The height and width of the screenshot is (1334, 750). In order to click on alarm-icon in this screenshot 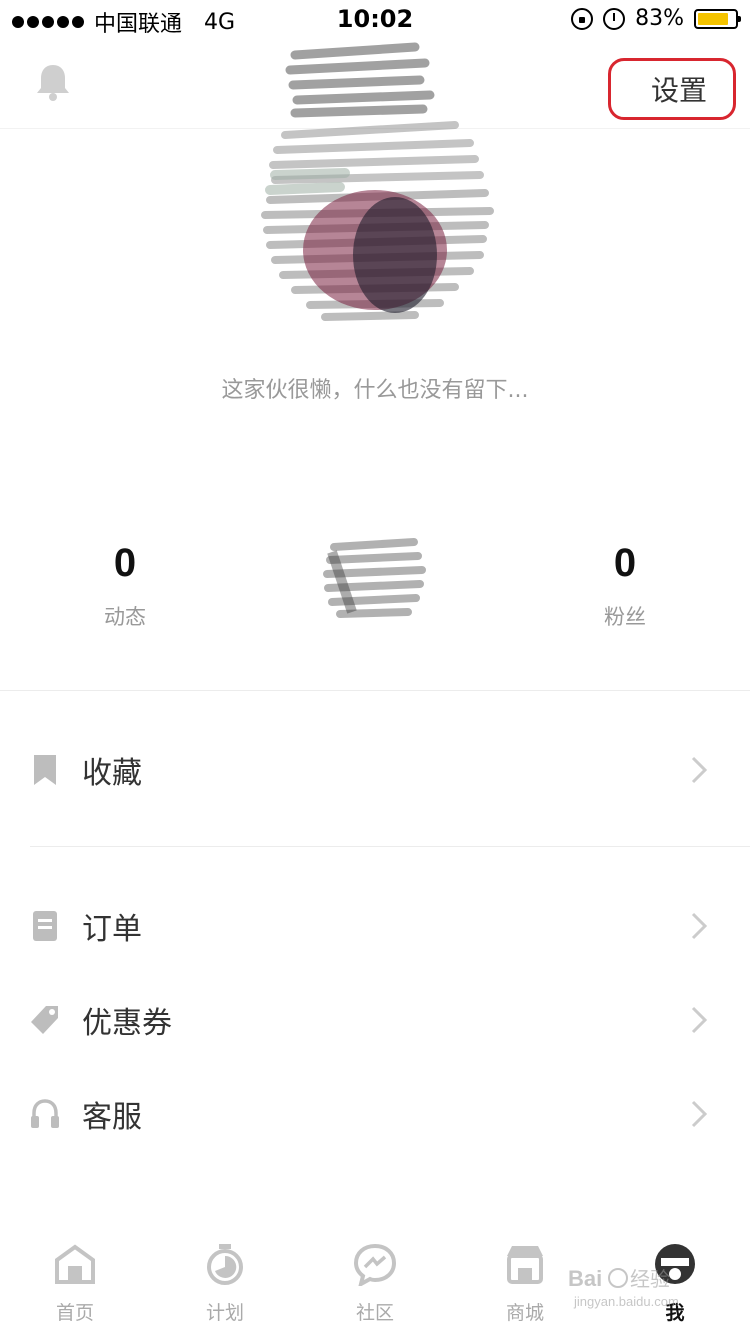, I will do `click(614, 18)`.